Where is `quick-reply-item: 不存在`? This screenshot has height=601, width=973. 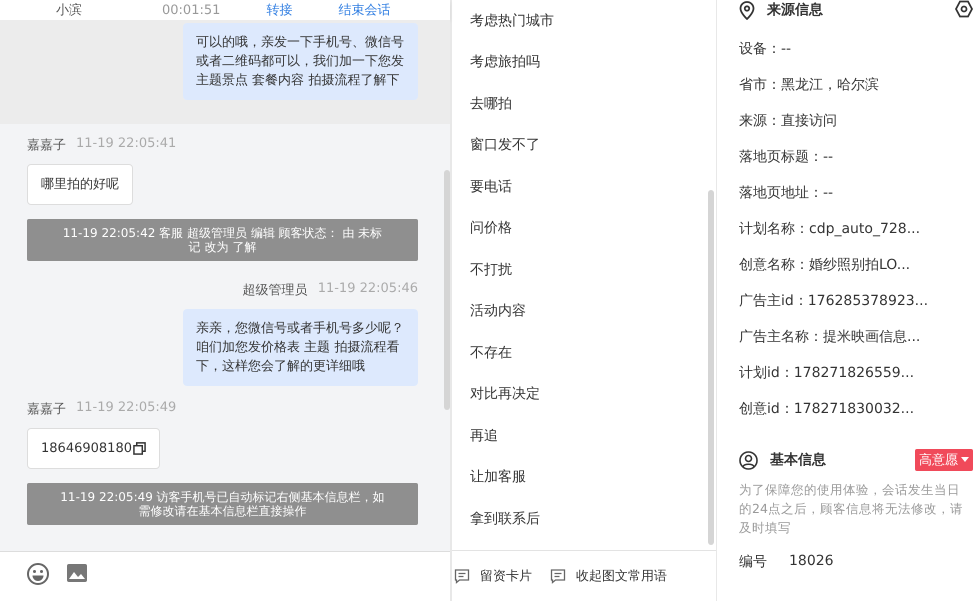 quick-reply-item: 不存在 is located at coordinates (491, 353).